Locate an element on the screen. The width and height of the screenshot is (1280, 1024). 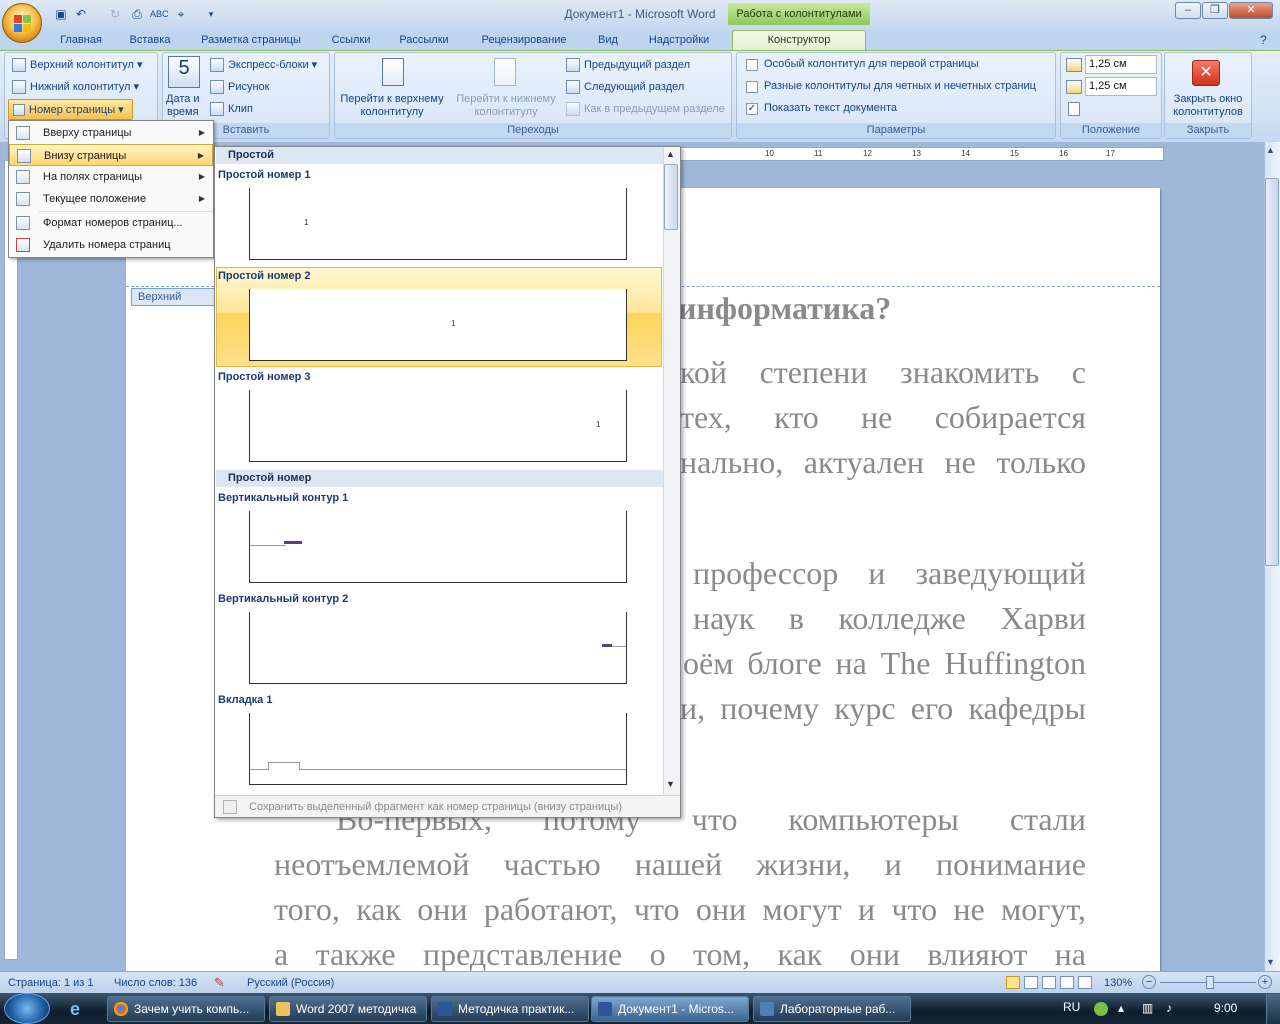
tab-view: Вид is located at coordinates (608, 41).